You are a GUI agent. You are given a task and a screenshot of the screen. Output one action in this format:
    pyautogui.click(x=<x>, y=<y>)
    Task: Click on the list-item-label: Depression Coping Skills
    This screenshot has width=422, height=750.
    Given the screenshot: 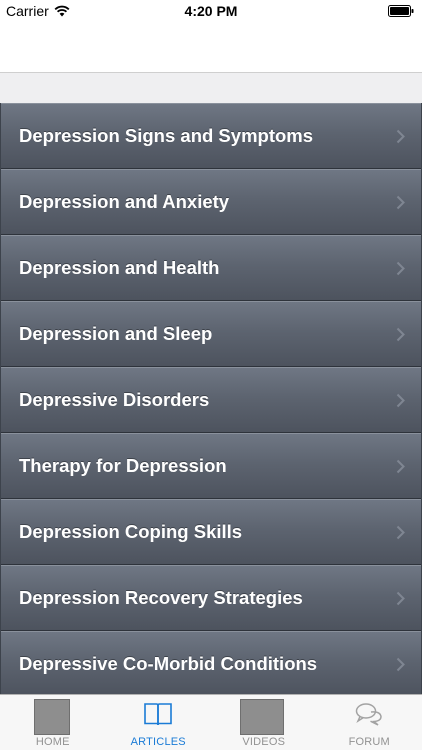 What is the action you would take?
    pyautogui.click(x=131, y=531)
    